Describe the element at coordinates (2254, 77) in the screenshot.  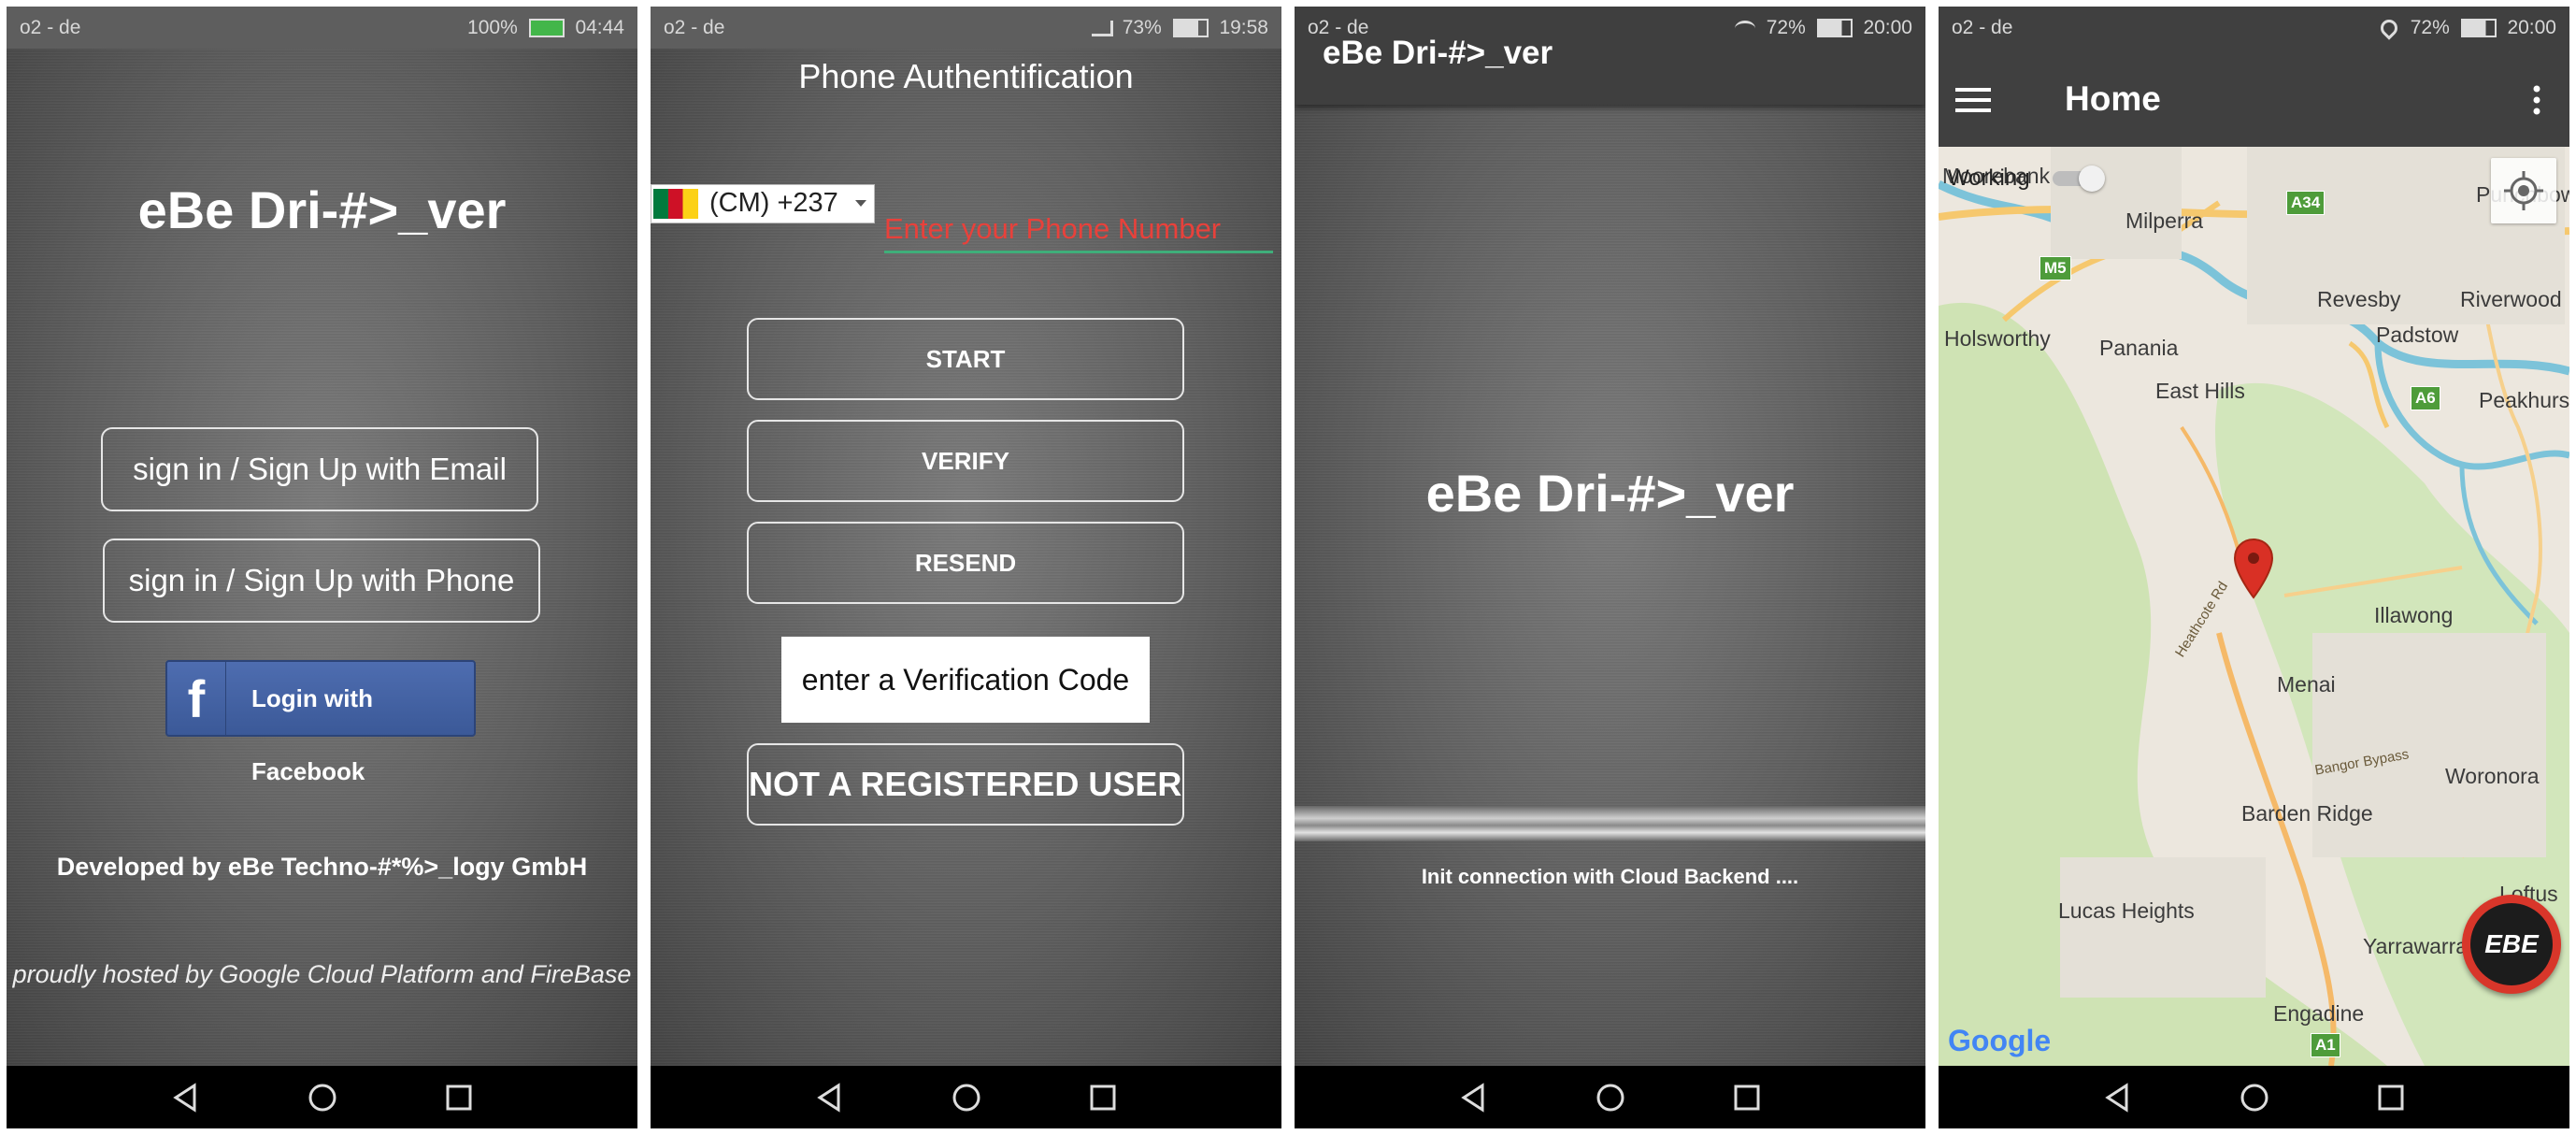
I see `toolbar: o2 - de 72% 20:00 Home` at that location.